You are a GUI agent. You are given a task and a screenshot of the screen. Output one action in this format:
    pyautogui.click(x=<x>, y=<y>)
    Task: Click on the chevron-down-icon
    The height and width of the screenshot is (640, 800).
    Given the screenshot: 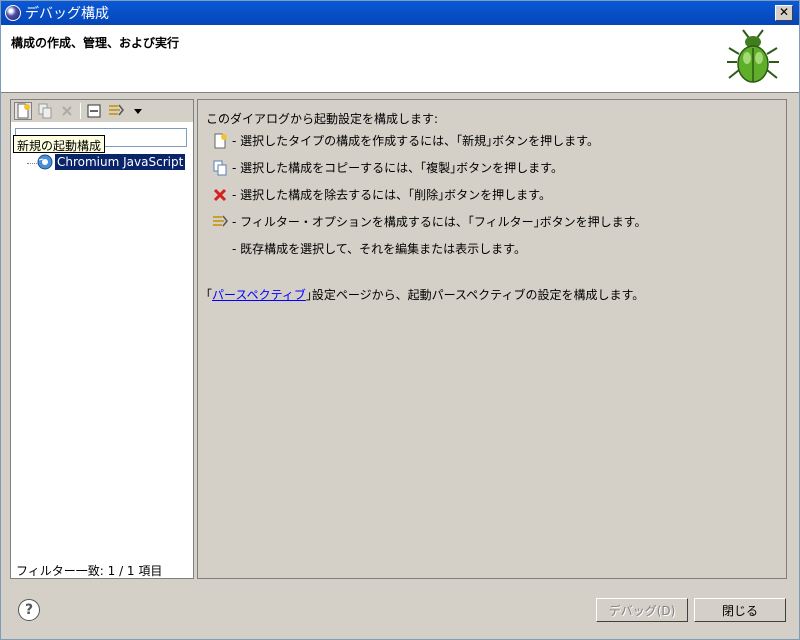 What is the action you would take?
    pyautogui.click(x=138, y=111)
    